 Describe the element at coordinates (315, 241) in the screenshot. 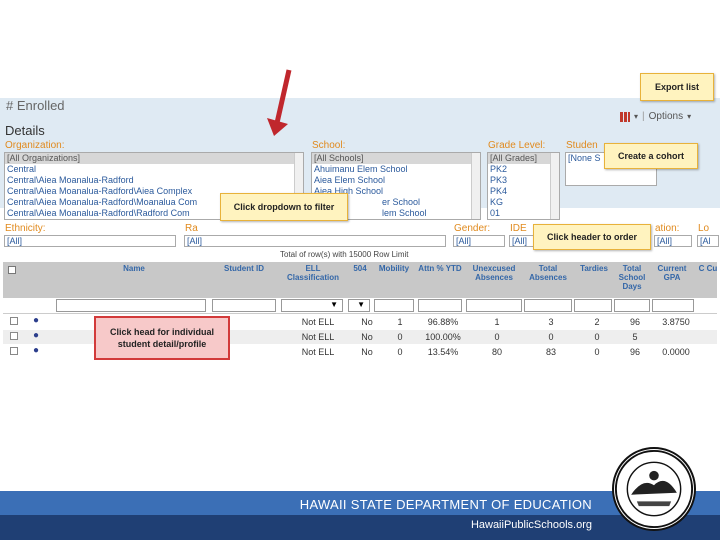

I see `race-select: [All]` at that location.